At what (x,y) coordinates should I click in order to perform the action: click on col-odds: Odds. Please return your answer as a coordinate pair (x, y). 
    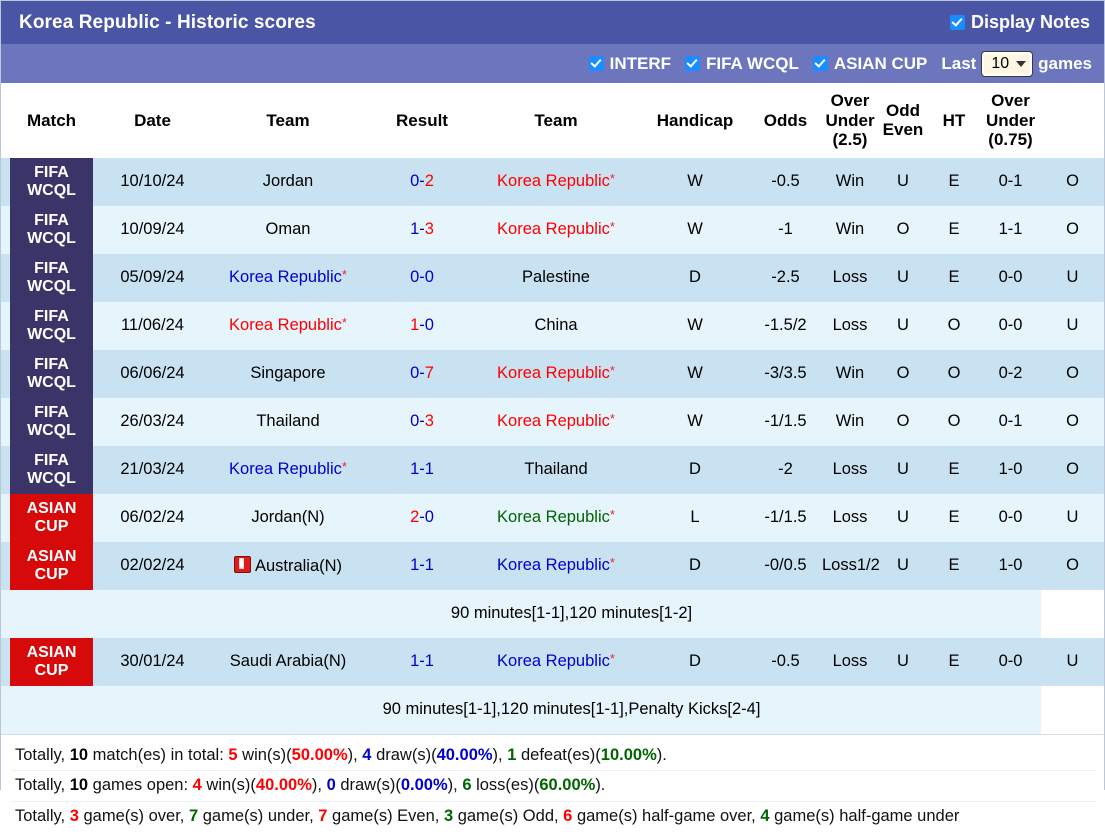
    Looking at the image, I should click on (785, 120).